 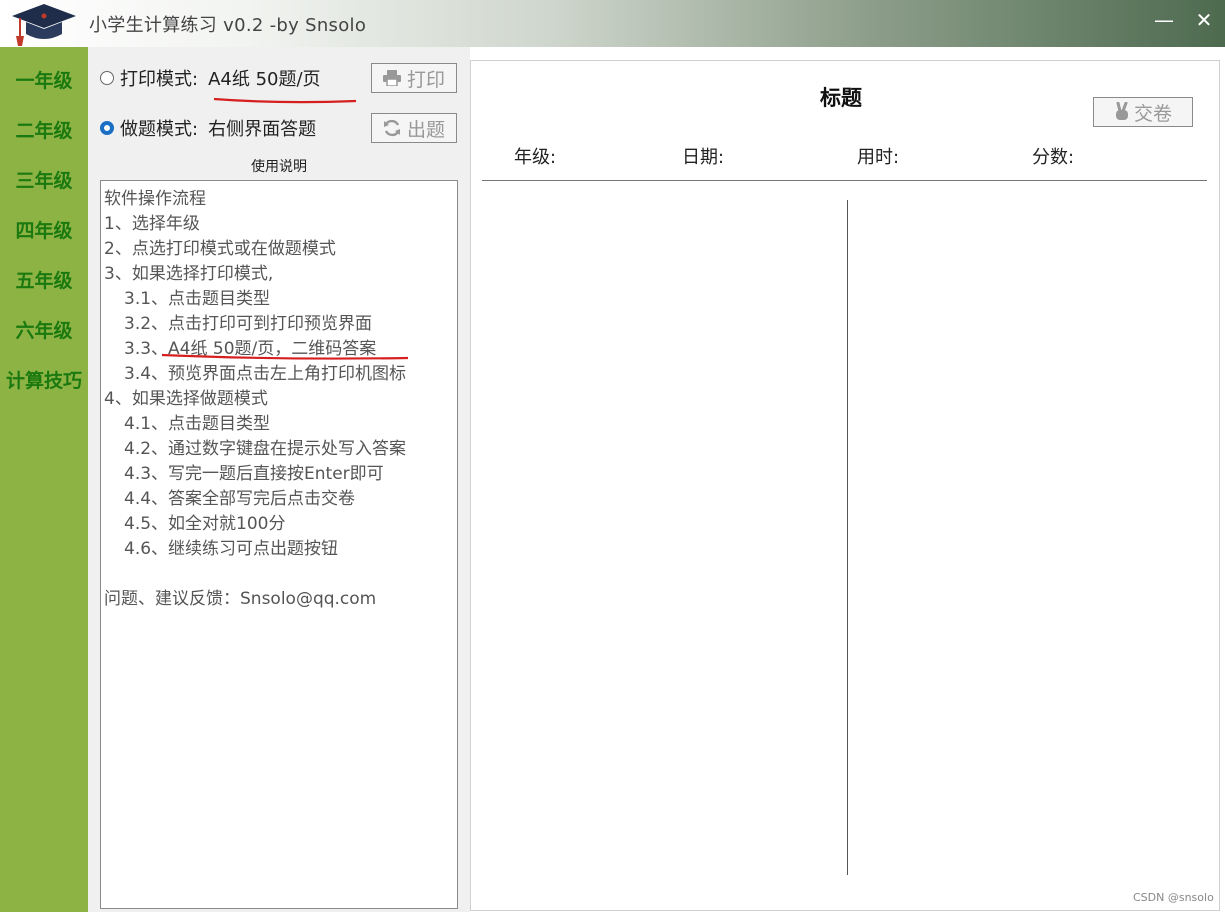 I want to click on column-divider, so click(x=847, y=537).